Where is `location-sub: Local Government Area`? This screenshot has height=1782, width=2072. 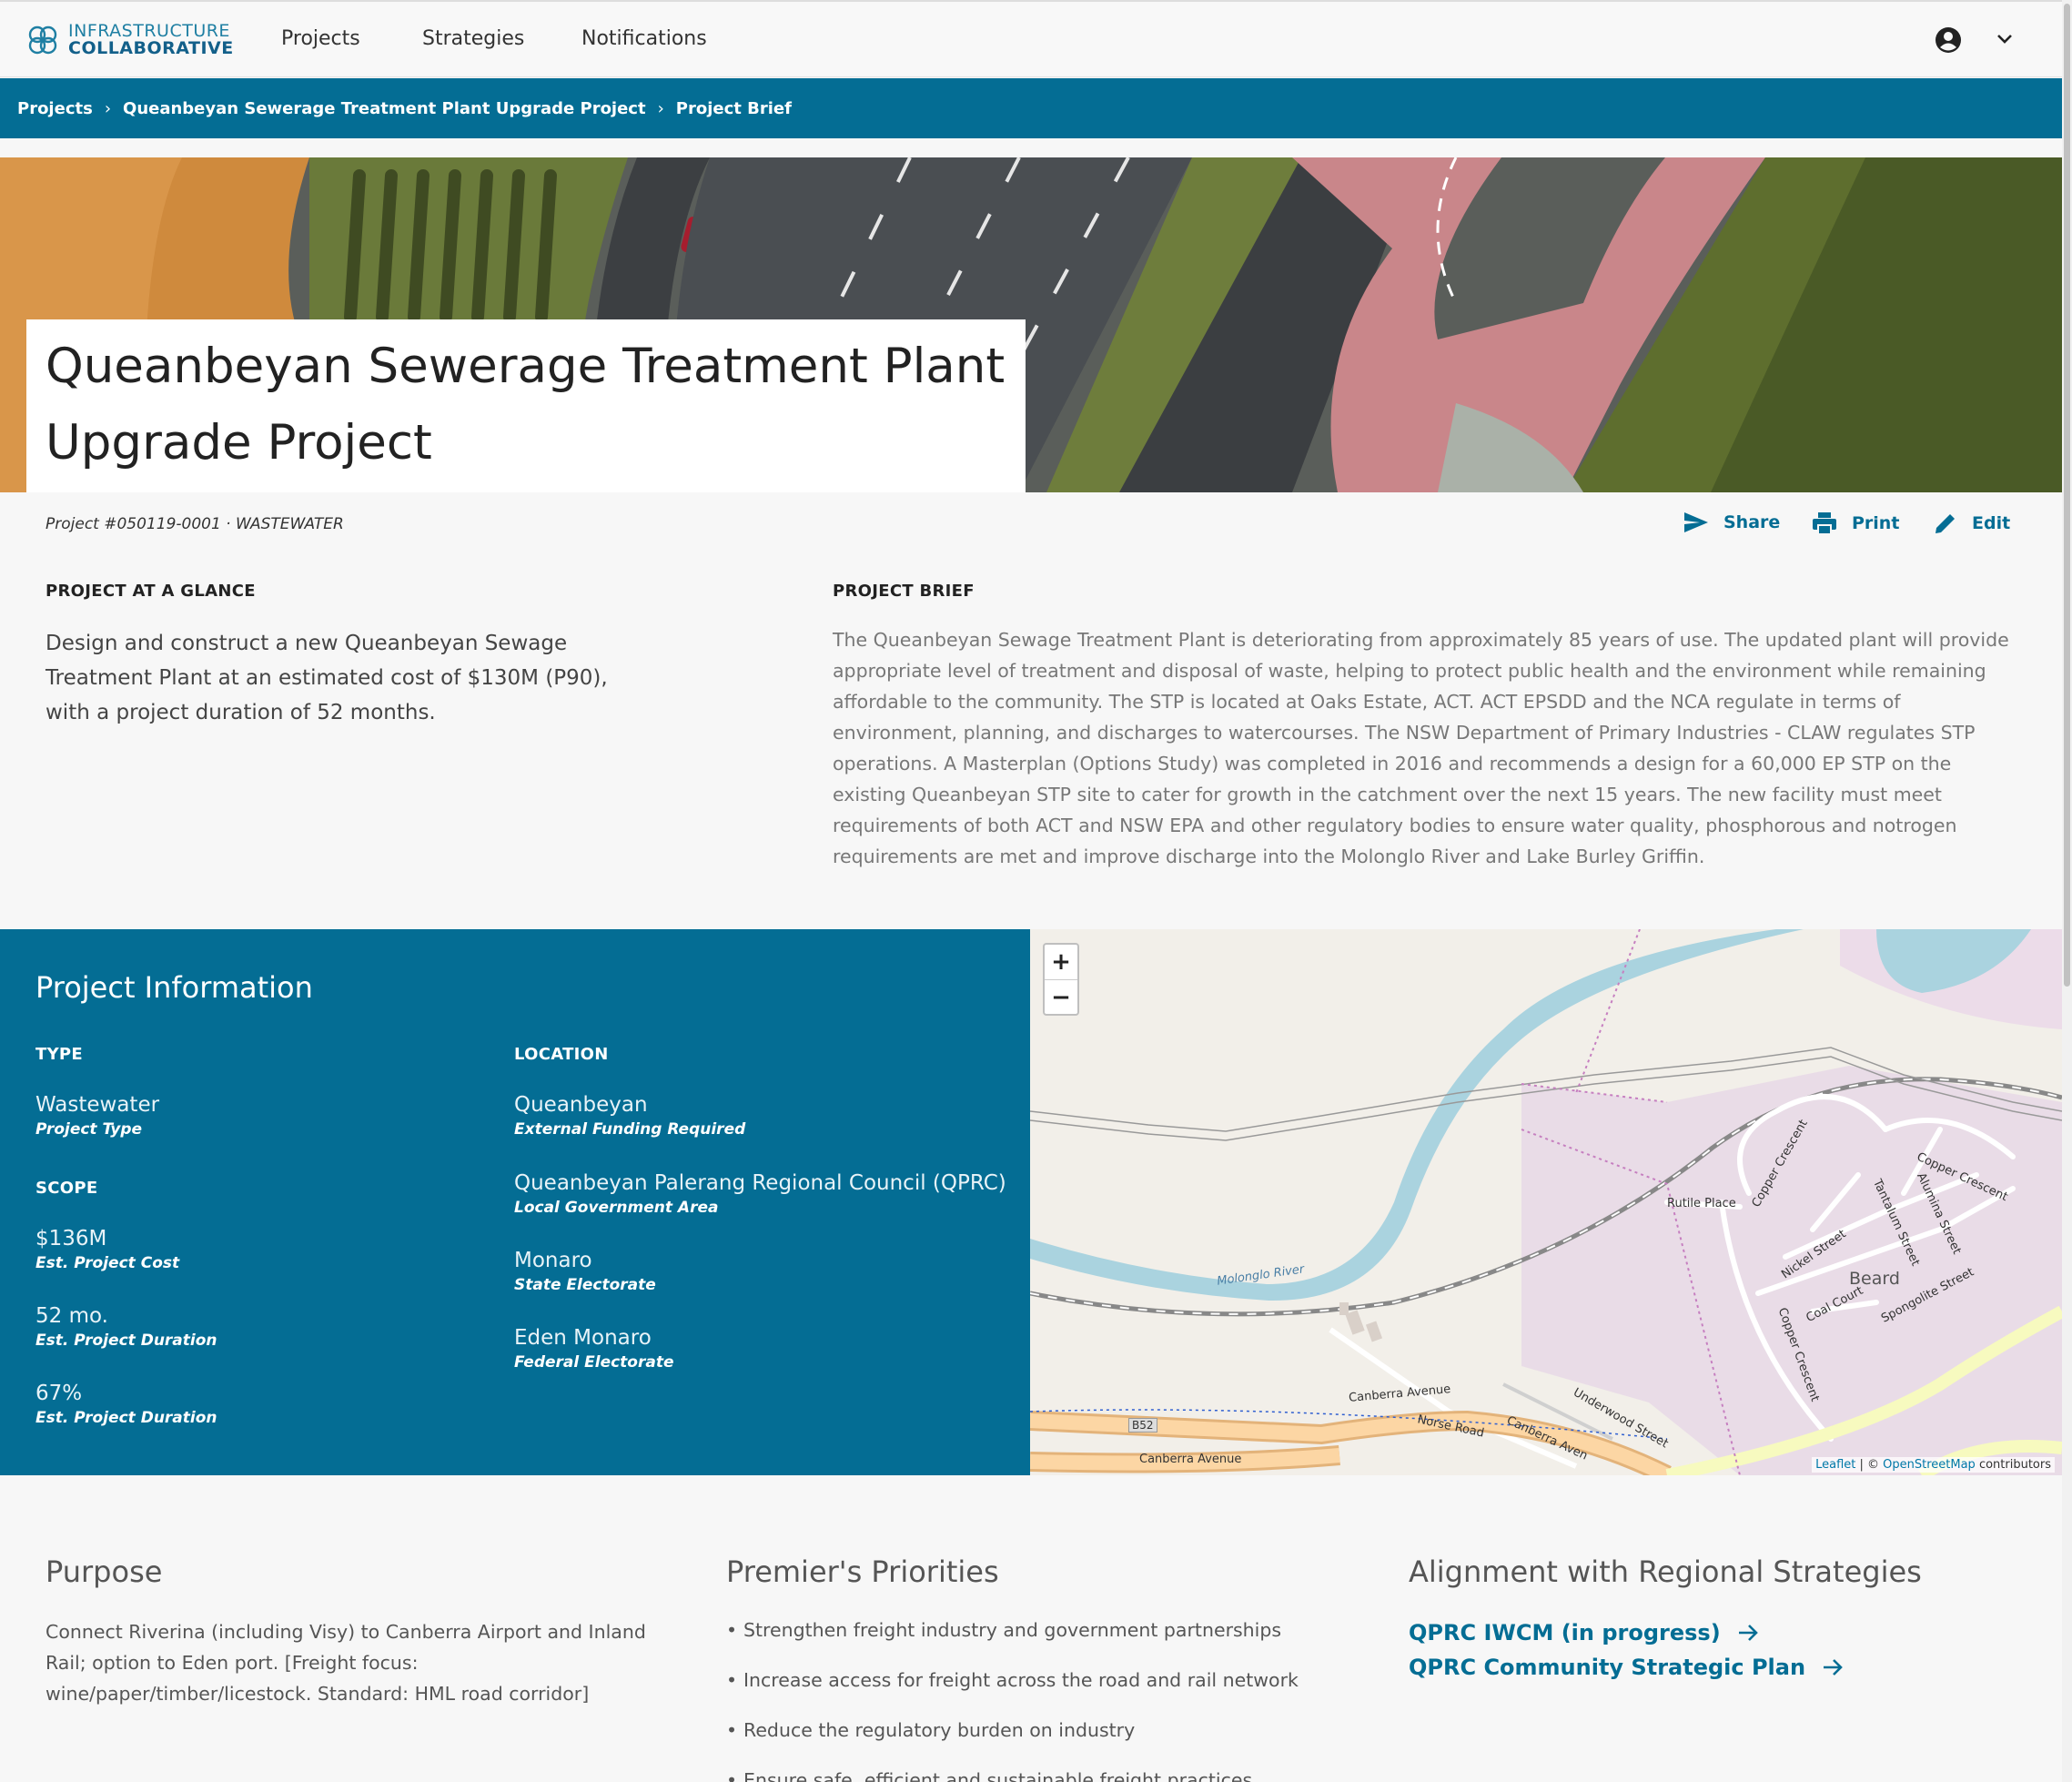 location-sub: Local Government Area is located at coordinates (616, 1208).